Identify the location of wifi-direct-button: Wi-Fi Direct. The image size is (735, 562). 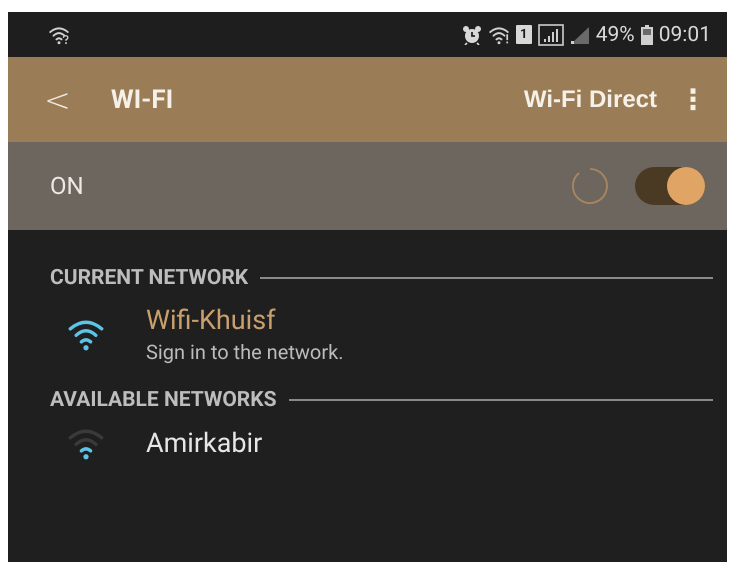
(590, 100).